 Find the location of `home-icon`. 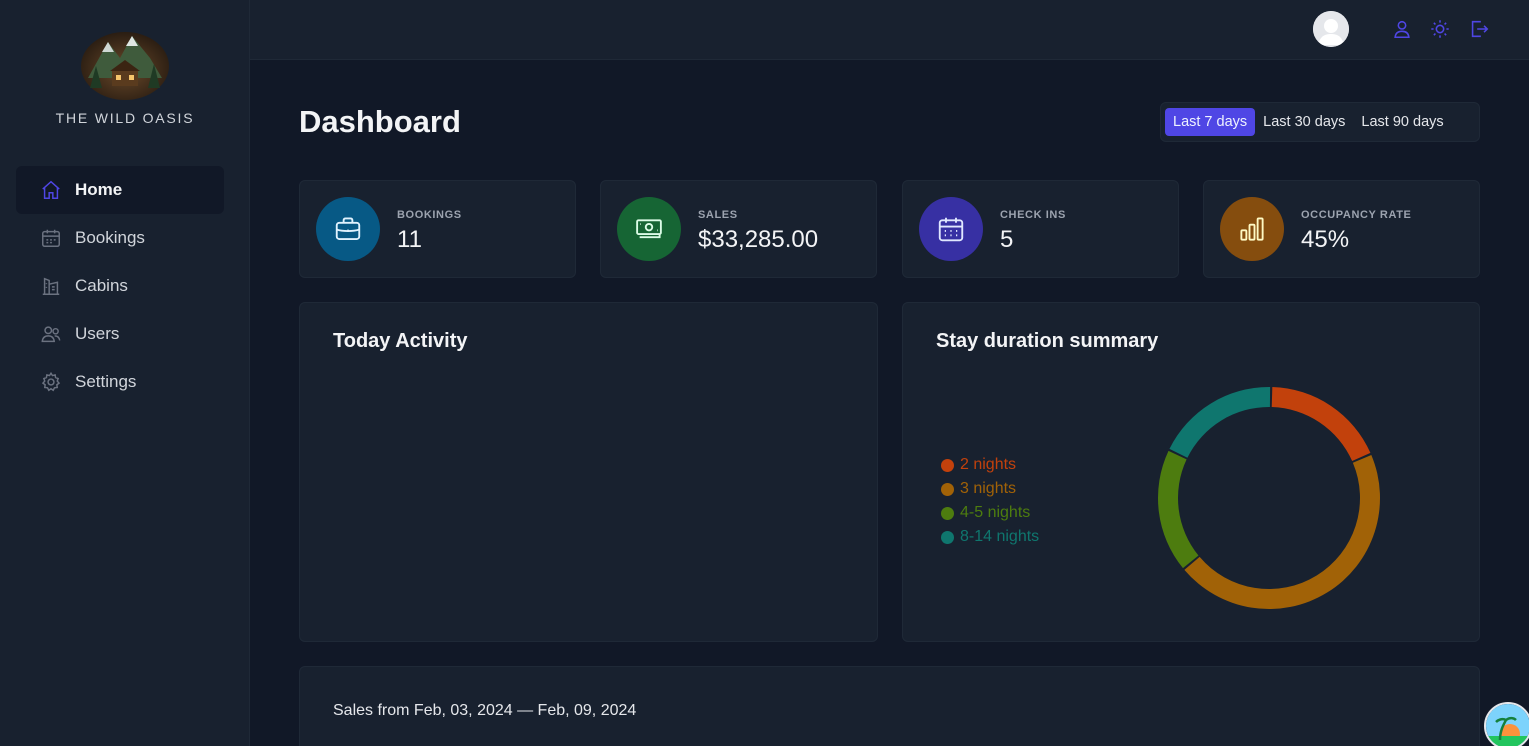

home-icon is located at coordinates (51, 190).